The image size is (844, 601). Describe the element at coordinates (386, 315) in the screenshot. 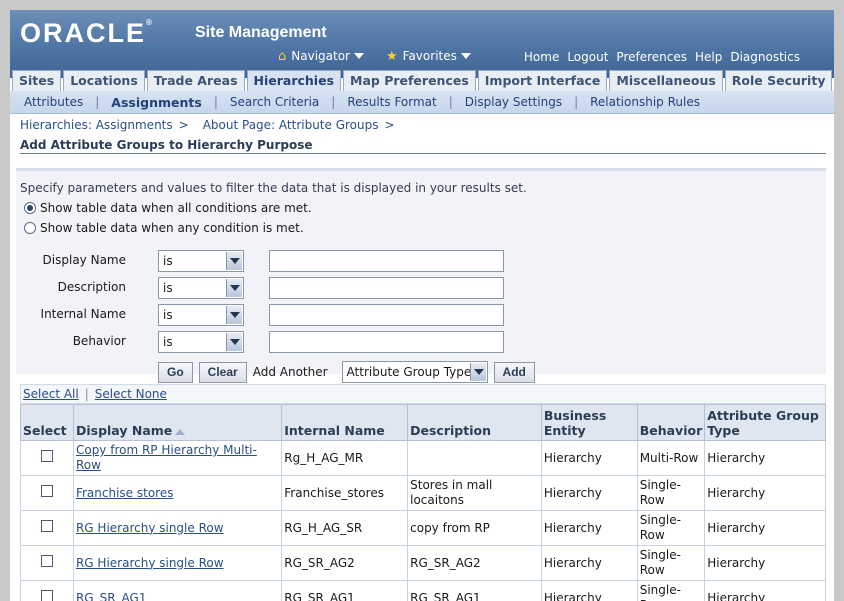

I see `internal-name-input` at that location.